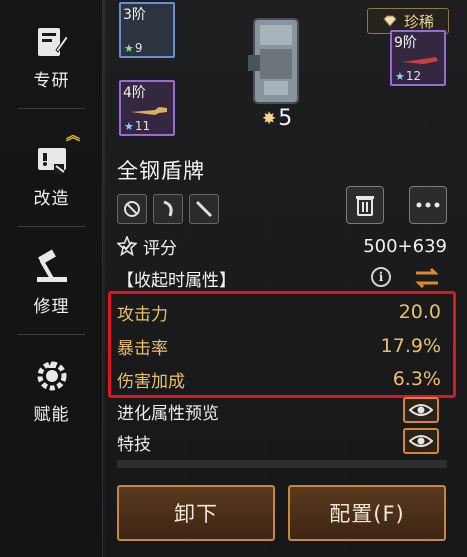  What do you see at coordinates (282, 246) in the screenshot?
I see `score-row: 评分 500+639` at bounding box center [282, 246].